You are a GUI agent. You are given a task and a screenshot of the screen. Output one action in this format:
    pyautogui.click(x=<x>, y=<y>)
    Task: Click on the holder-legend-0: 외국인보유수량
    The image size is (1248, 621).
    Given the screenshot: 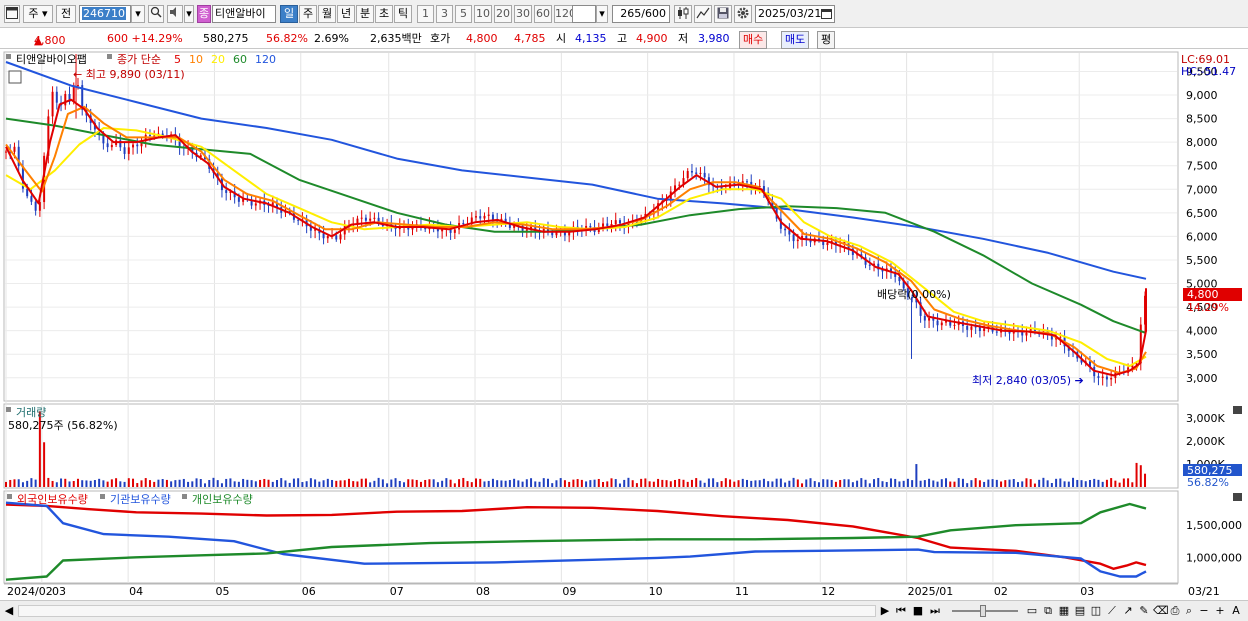 What is the action you would take?
    pyautogui.click(x=52, y=499)
    